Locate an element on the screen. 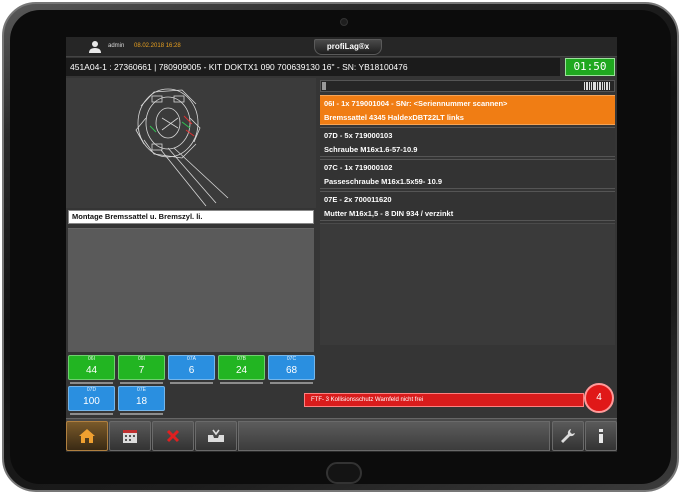 The image size is (681, 494). tile-value: 7 is located at coordinates (141, 370).